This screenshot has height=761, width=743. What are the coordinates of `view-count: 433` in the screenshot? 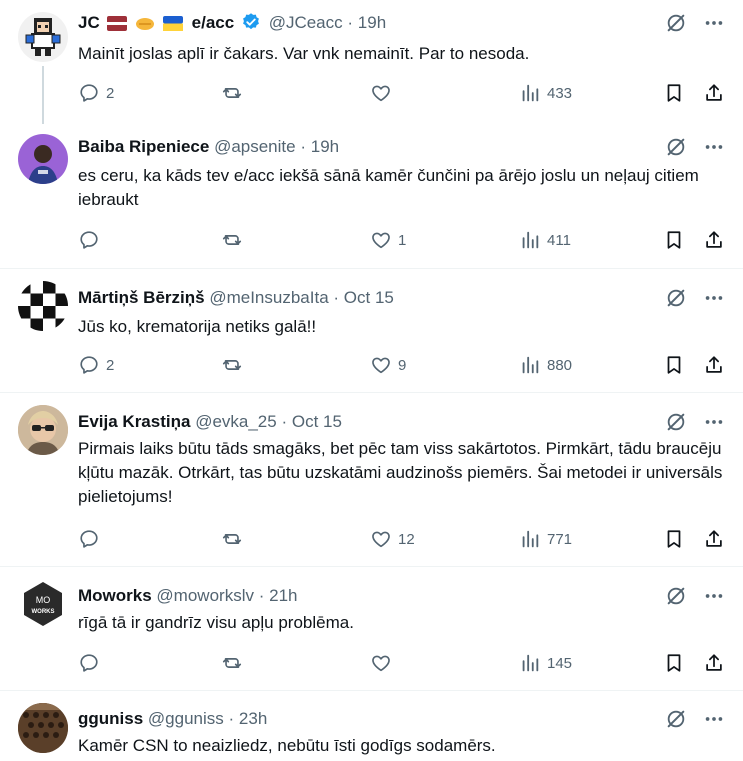 It's located at (560, 93).